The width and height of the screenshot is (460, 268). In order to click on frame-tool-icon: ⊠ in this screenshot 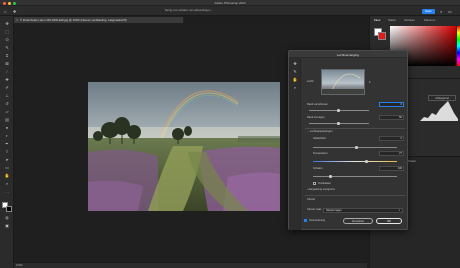, I will do `click(7, 64)`.